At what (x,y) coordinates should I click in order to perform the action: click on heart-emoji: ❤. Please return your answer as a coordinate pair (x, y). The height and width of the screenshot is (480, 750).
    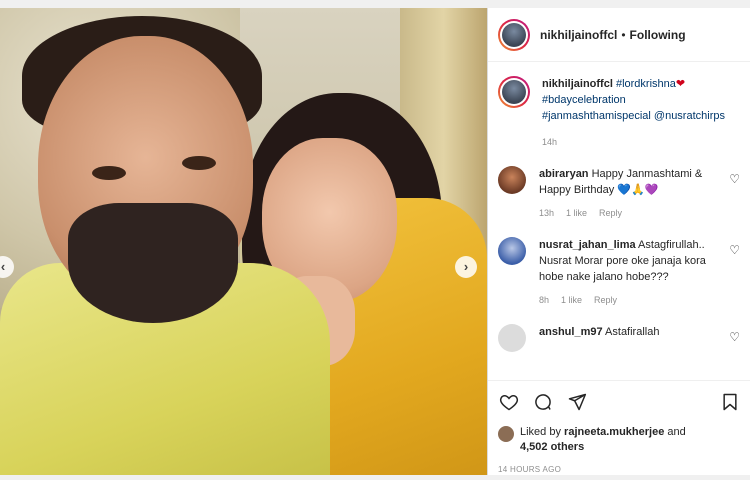
    Looking at the image, I should click on (680, 84).